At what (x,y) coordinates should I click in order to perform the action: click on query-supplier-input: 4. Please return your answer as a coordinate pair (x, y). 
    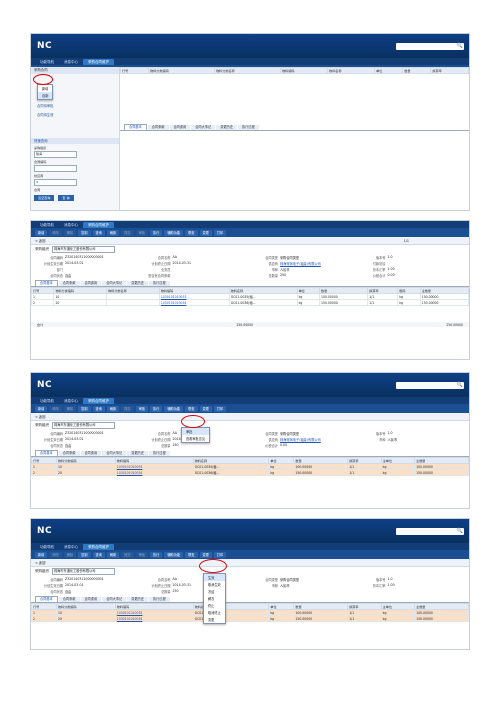
    Looking at the image, I should click on (55, 182).